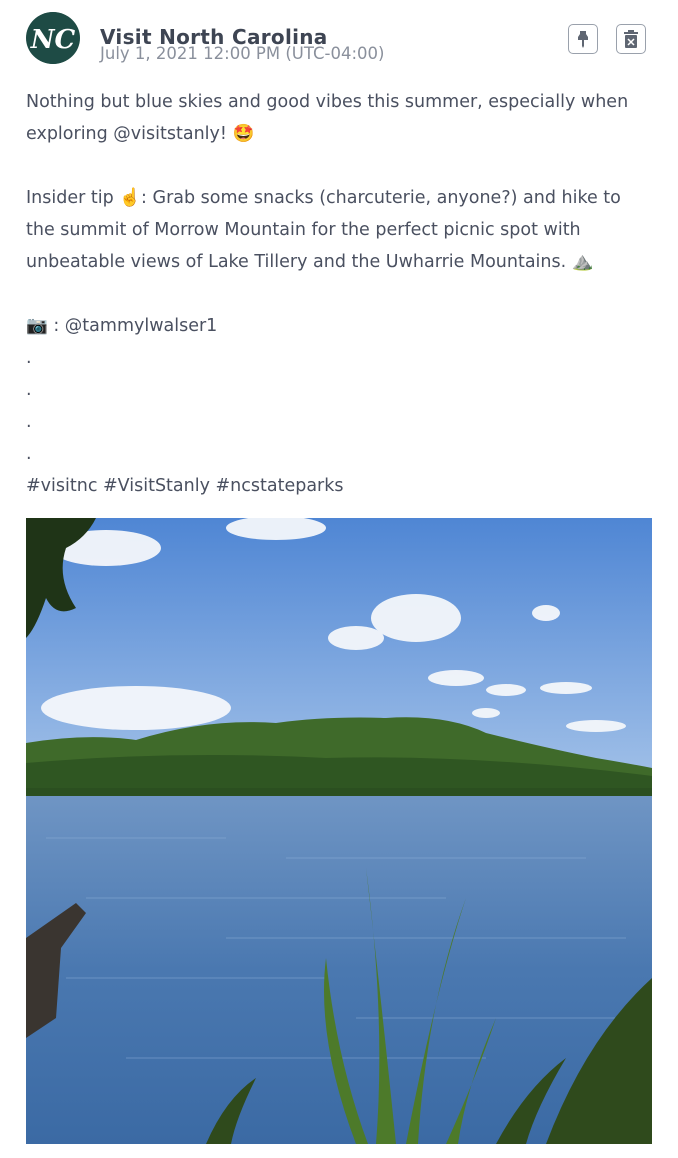  I want to click on post-timestamp: July 1, 2021 12:00 PM (UTC-04:00), so click(242, 53).